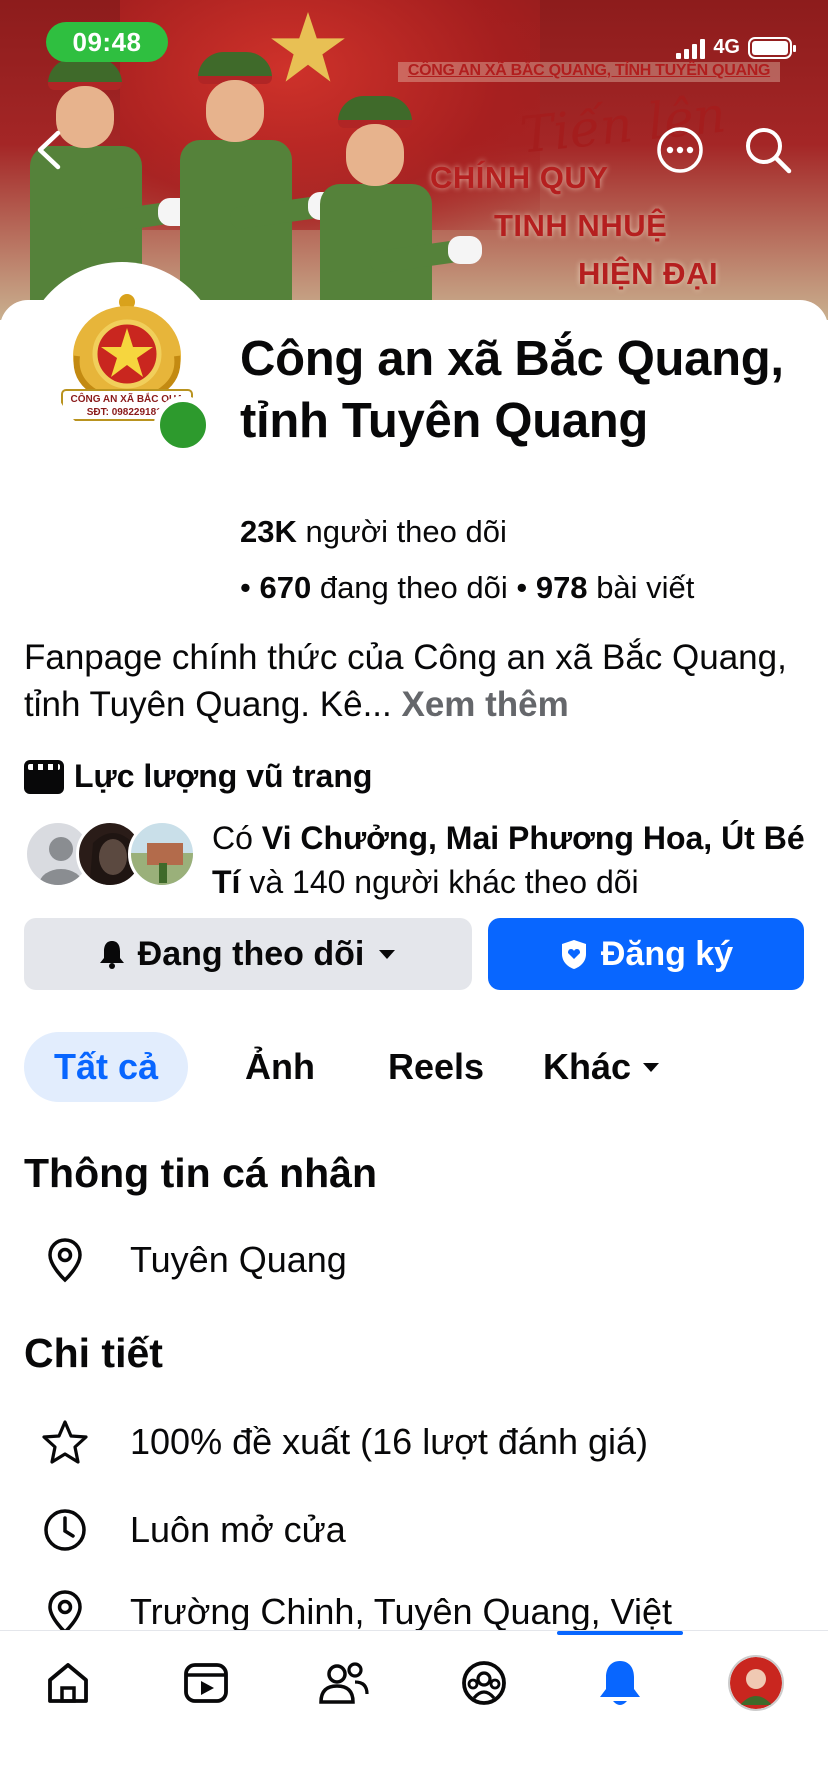 Image resolution: width=828 pixels, height=1792 pixels. What do you see at coordinates (401, 1611) in the screenshot?
I see `address-text: Trường Chinh, Tuyên Quang, Việt` at bounding box center [401, 1611].